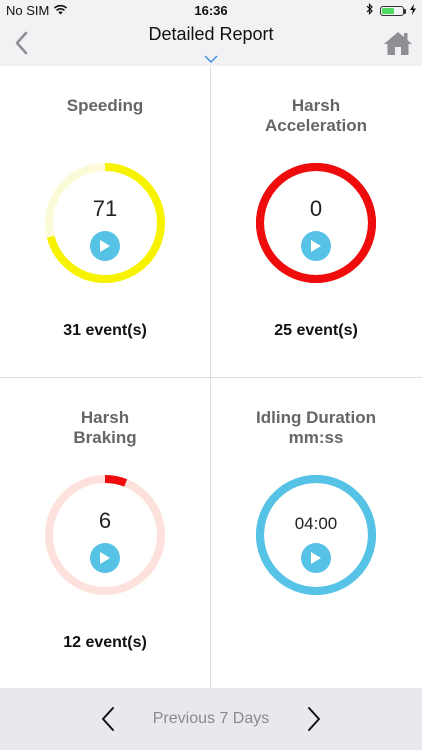  I want to click on page-title: Detailed Report, so click(211, 34).